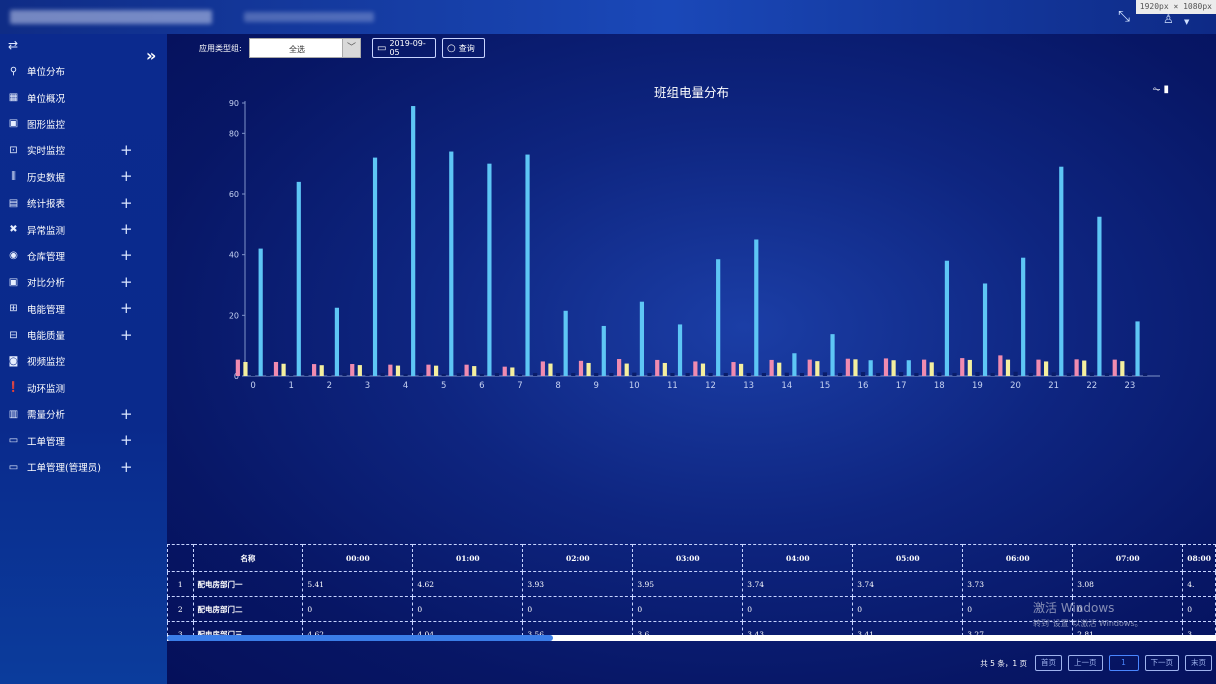 The image size is (1216, 684). I want to click on sidebar-item: ◙ 视频监控, so click(83, 361).